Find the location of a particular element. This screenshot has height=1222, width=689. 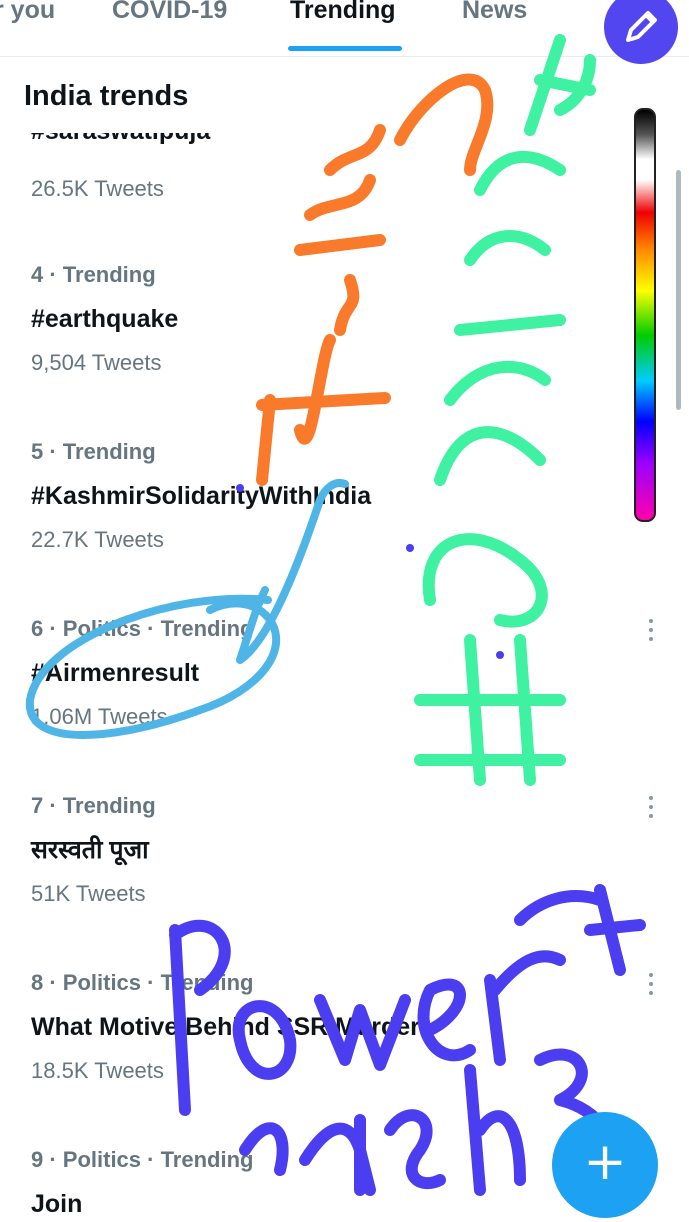

orange-trending-annotation is located at coordinates (375, 279).